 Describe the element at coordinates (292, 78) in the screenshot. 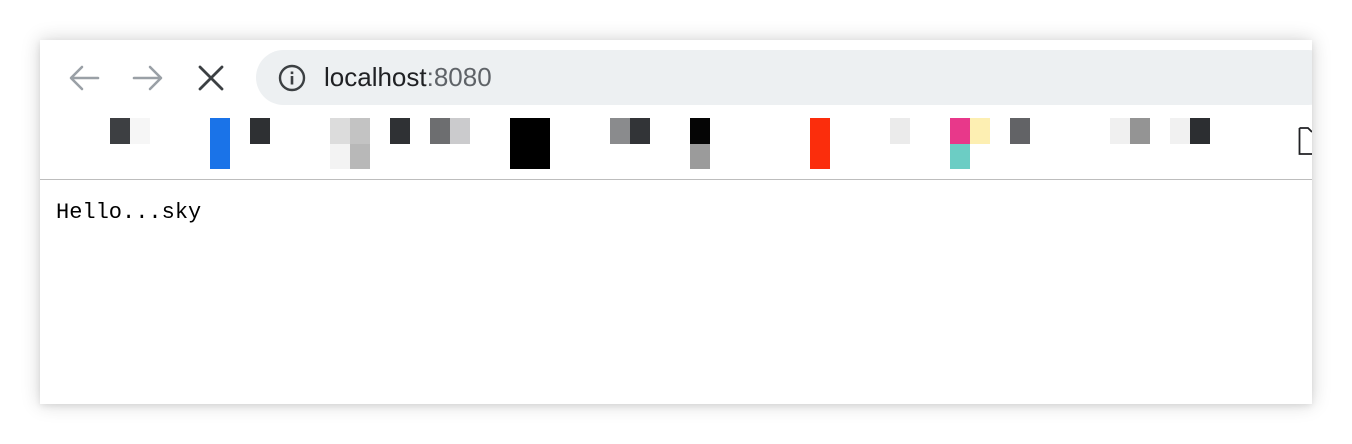

I see `info-circle-icon` at that location.